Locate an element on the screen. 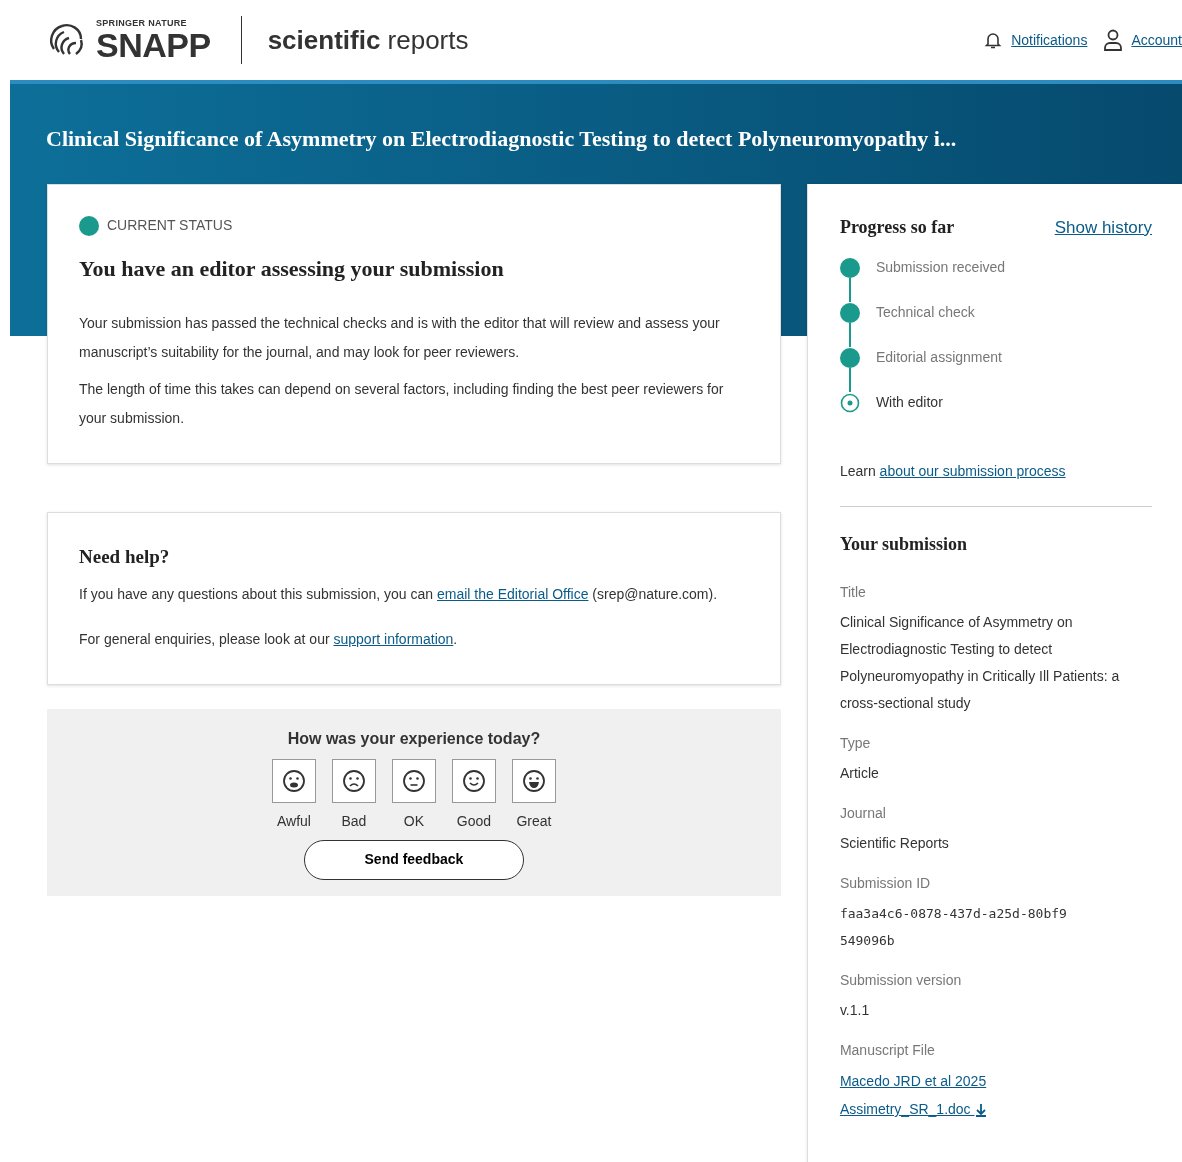 This screenshot has height=1162, width=1182. status-heading: You have an editor assessing your submission is located at coordinates (292, 269).